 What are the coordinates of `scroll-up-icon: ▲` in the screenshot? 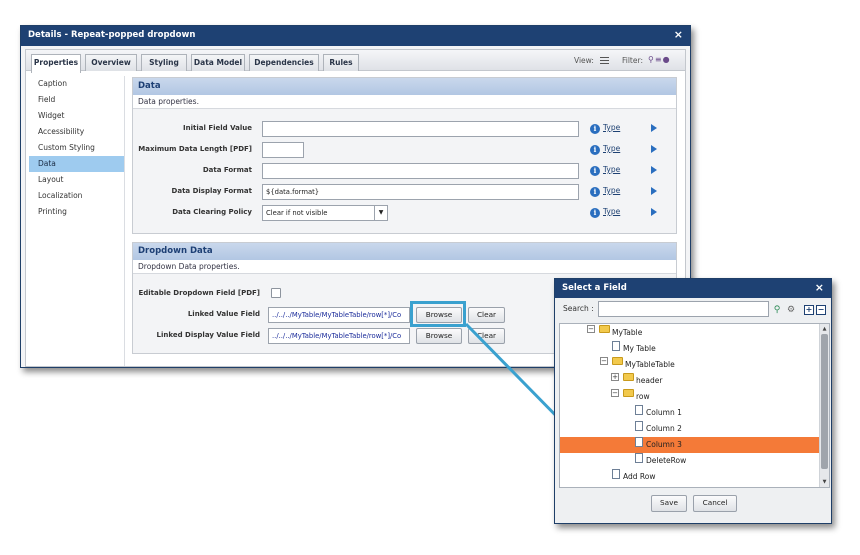 It's located at (824, 329).